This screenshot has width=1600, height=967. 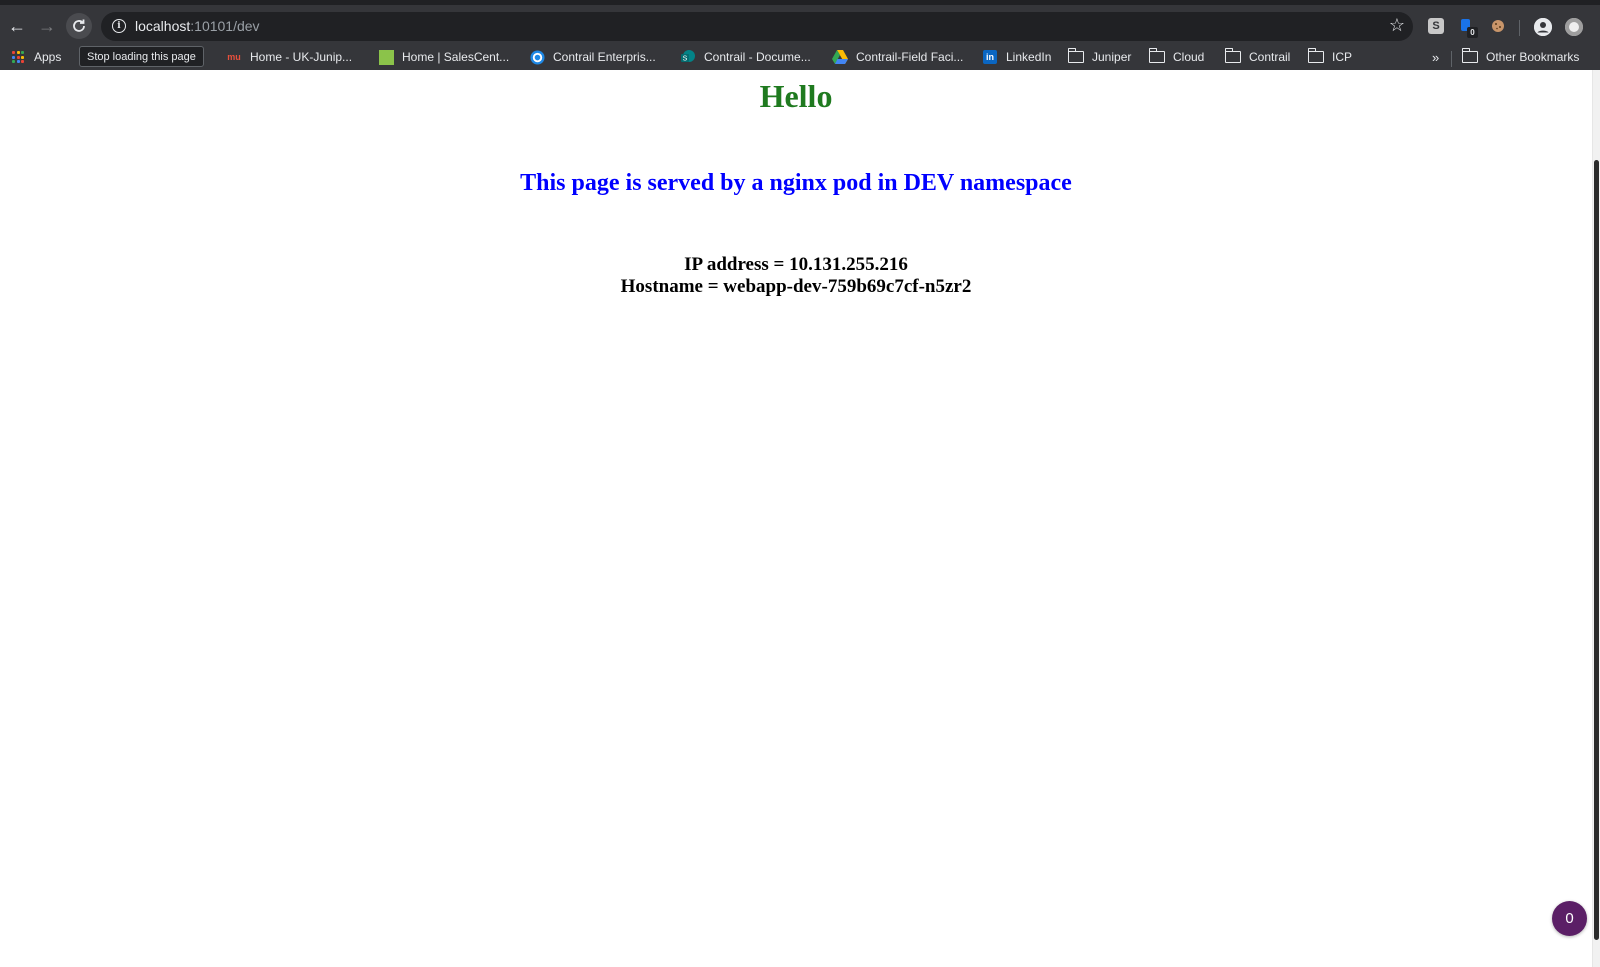 I want to click on bookmark-label: LinkedIn, so click(x=1029, y=57).